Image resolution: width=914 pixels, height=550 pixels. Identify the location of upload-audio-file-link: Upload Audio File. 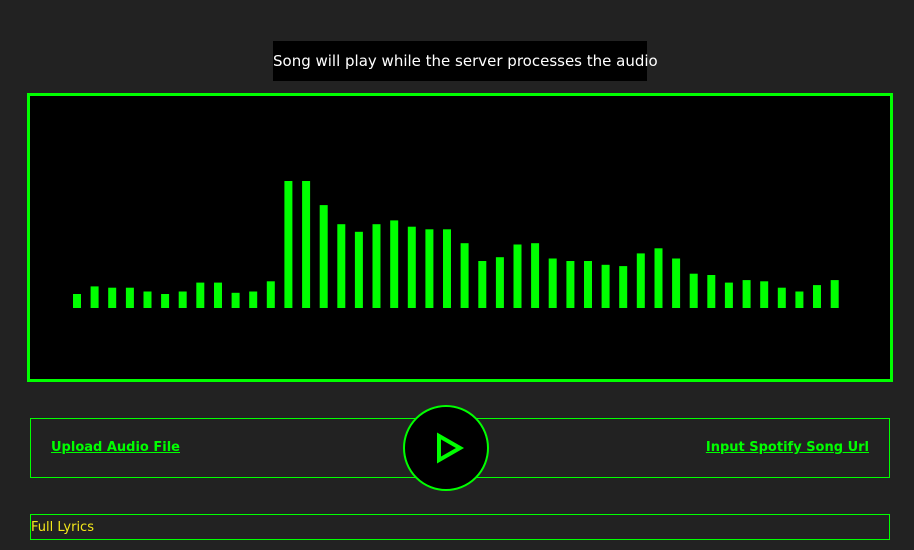
(115, 448).